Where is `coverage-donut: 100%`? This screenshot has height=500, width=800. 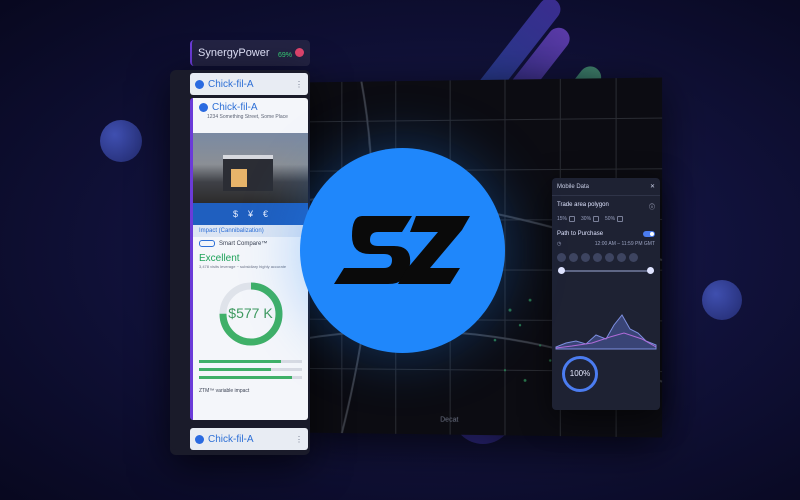
coverage-donut: 100% is located at coordinates (580, 374).